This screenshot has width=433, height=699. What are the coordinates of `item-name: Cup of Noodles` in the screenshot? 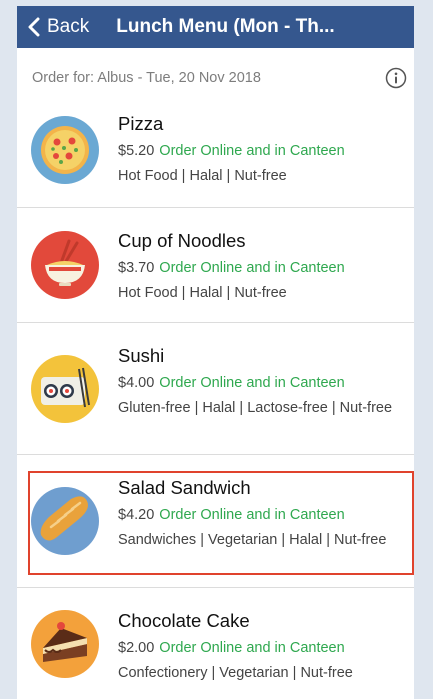 It's located at (182, 240).